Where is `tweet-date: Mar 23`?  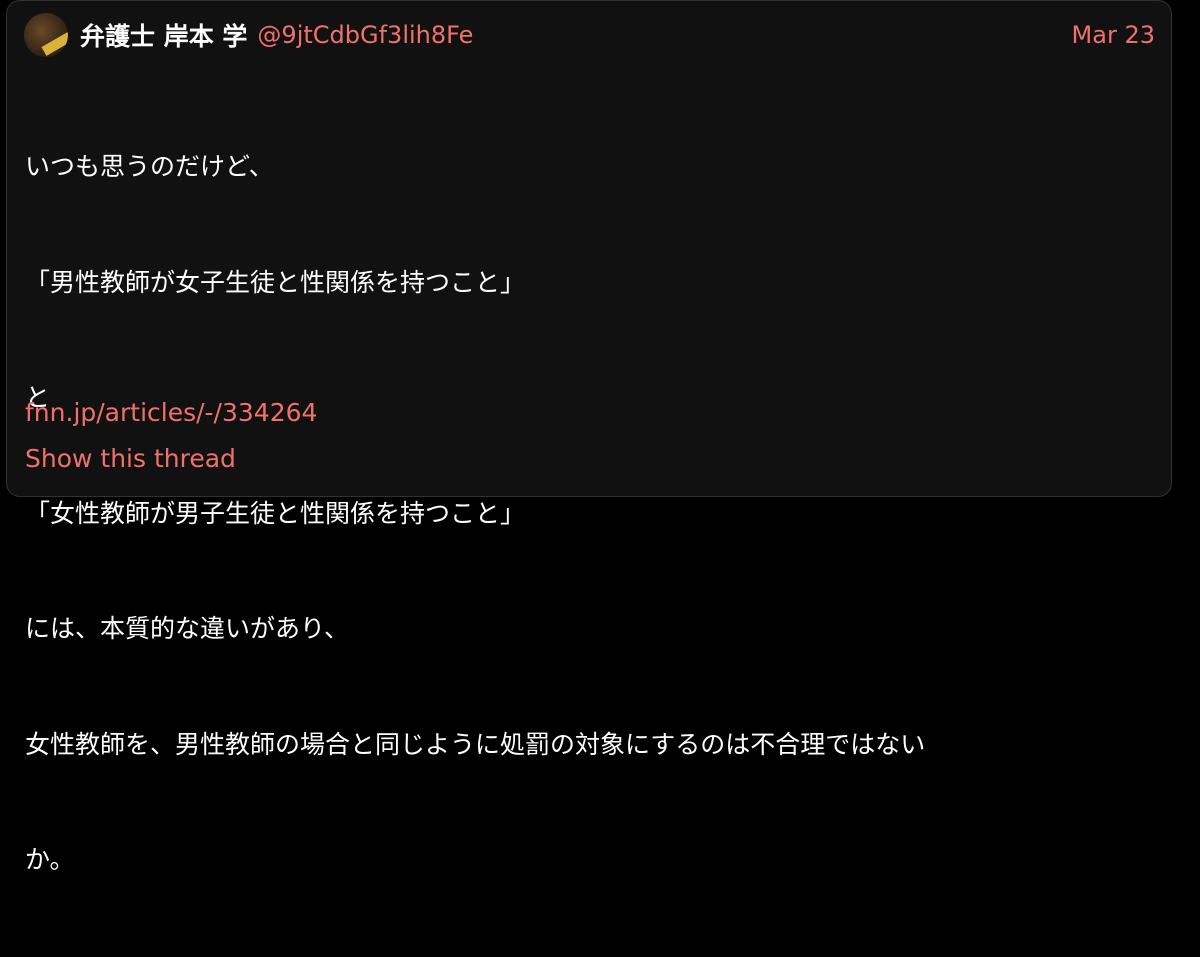 tweet-date: Mar 23 is located at coordinates (1113, 35).